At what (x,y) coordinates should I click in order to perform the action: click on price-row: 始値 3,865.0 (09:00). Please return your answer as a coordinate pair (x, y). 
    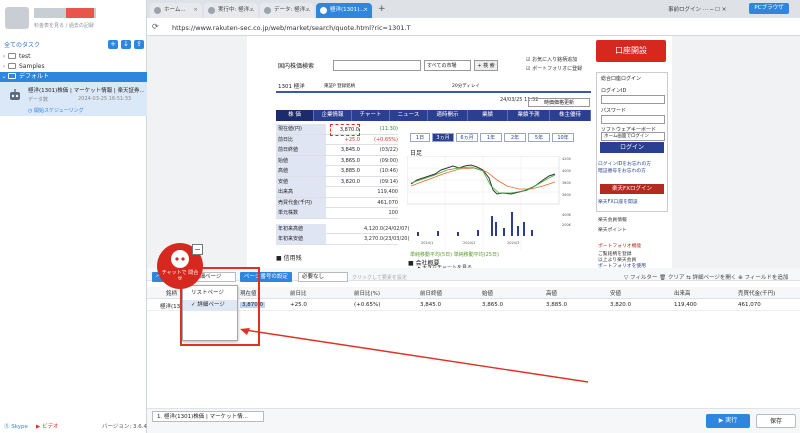
    Looking at the image, I should click on (337, 160).